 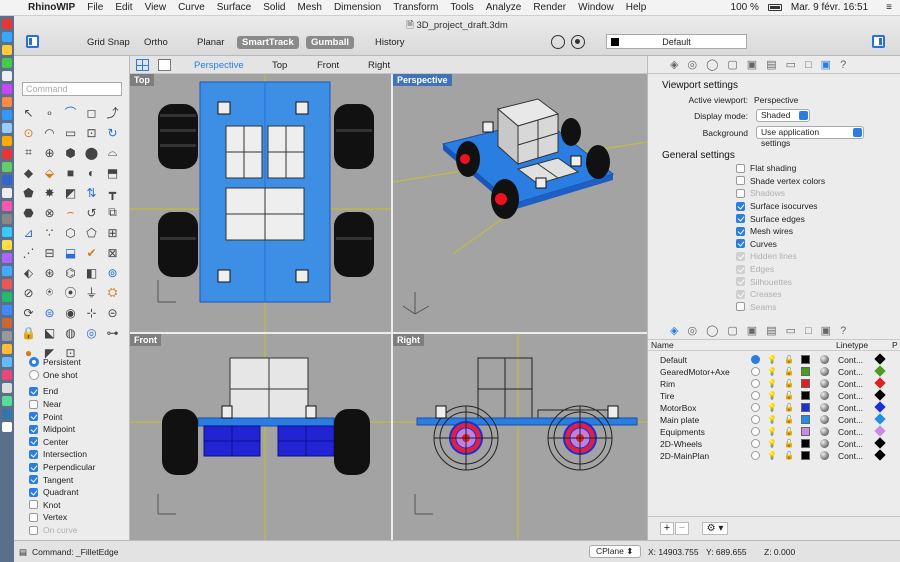 What do you see at coordinates (357, 7) in the screenshot?
I see `menu-dimension: Dimension` at bounding box center [357, 7].